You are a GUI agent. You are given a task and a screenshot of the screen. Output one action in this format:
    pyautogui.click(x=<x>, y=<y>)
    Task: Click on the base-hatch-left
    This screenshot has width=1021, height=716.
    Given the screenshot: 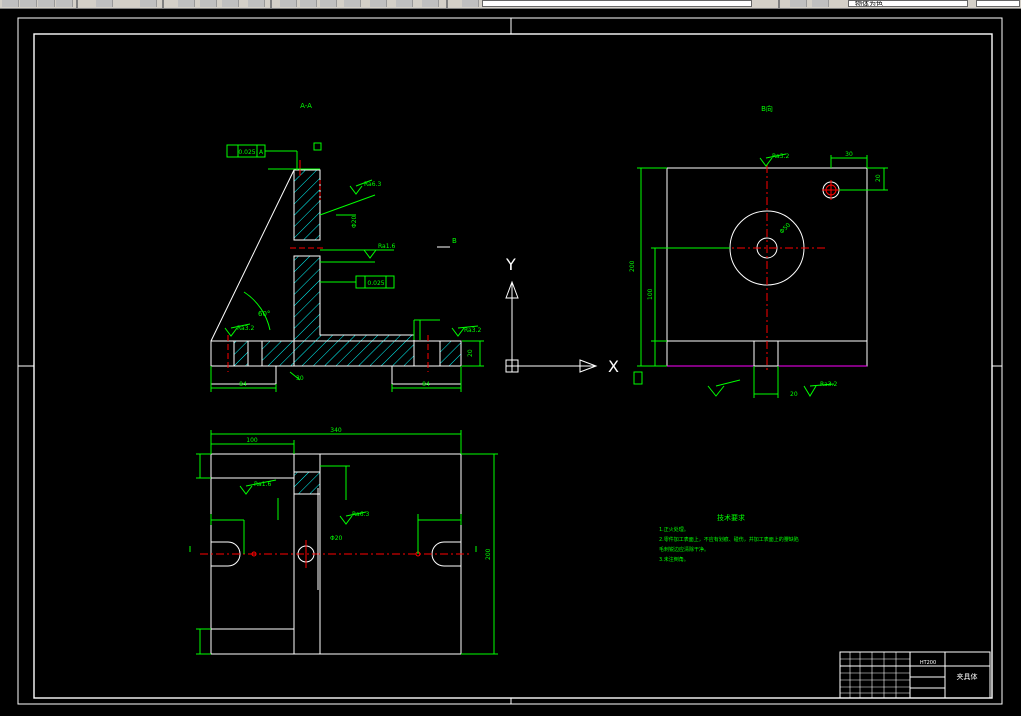 What is the action you would take?
    pyautogui.click(x=278, y=353)
    